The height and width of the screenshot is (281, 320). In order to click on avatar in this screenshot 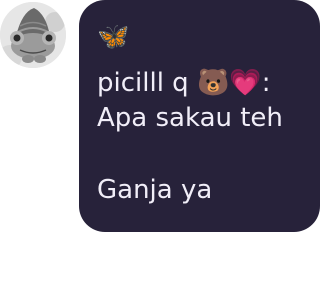, I will do `click(33, 35)`.